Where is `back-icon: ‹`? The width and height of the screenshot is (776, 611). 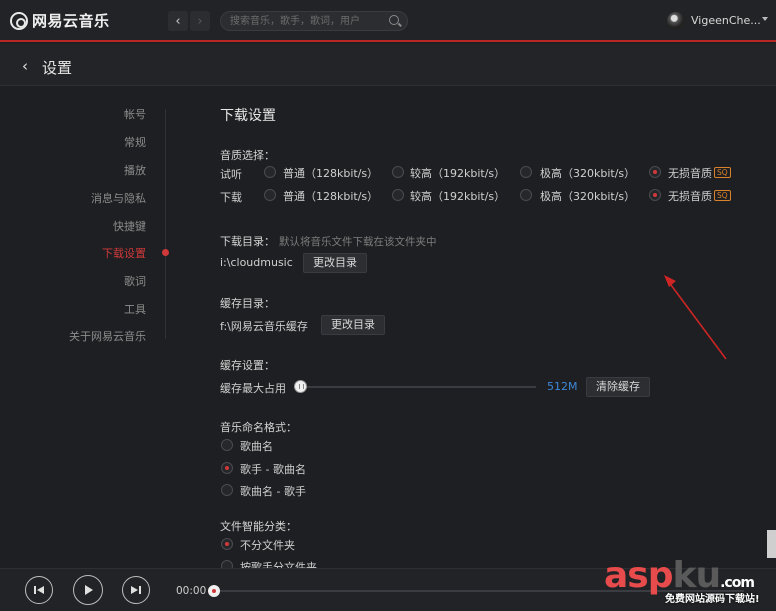 back-icon: ‹ is located at coordinates (25, 66).